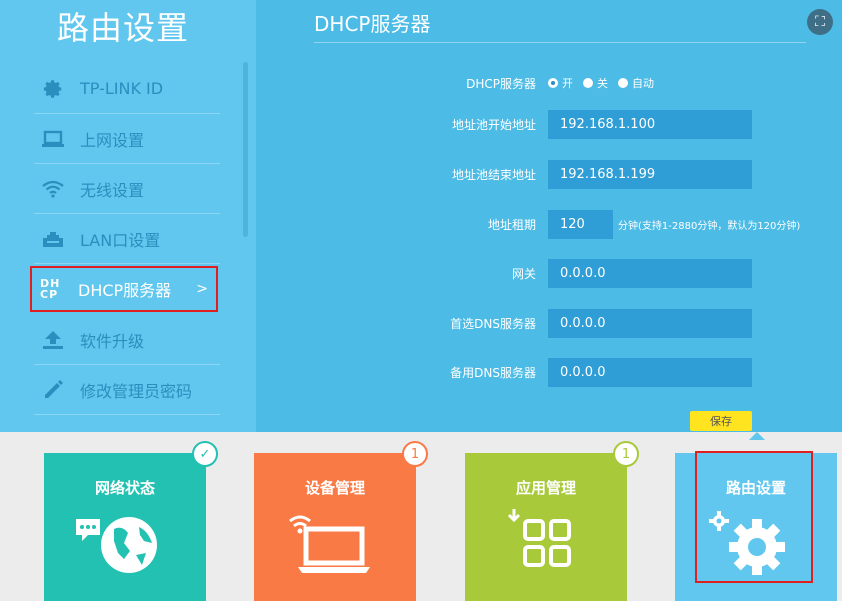 The height and width of the screenshot is (601, 842). I want to click on radio-label: 开, so click(567, 83).